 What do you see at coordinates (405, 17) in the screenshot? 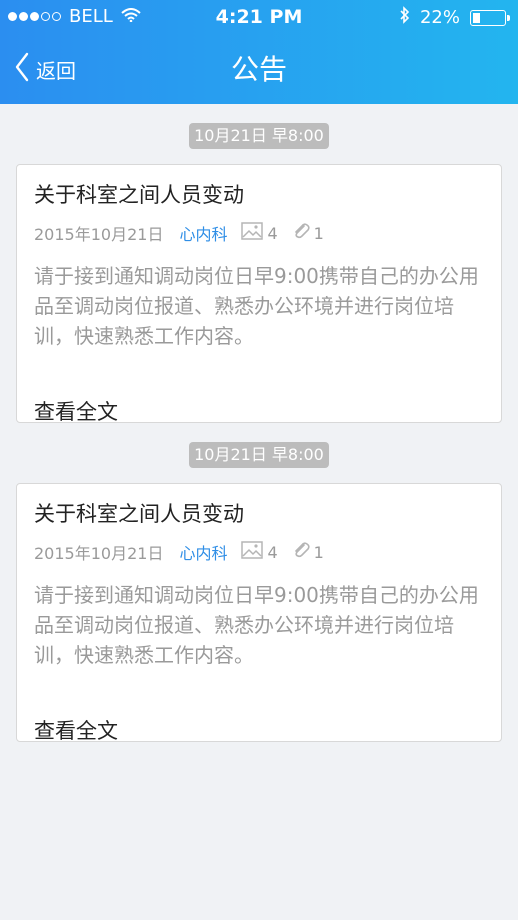
I see `bluetooth-icon` at bounding box center [405, 17].